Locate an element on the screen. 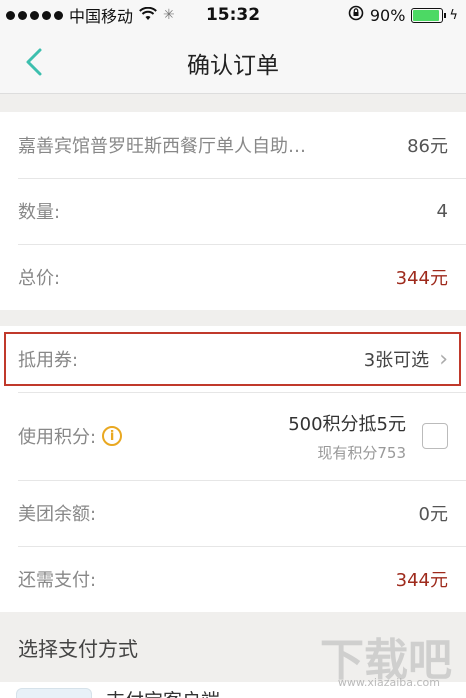 This screenshot has width=466, height=698. rotation-lock-icon is located at coordinates (356, 15).